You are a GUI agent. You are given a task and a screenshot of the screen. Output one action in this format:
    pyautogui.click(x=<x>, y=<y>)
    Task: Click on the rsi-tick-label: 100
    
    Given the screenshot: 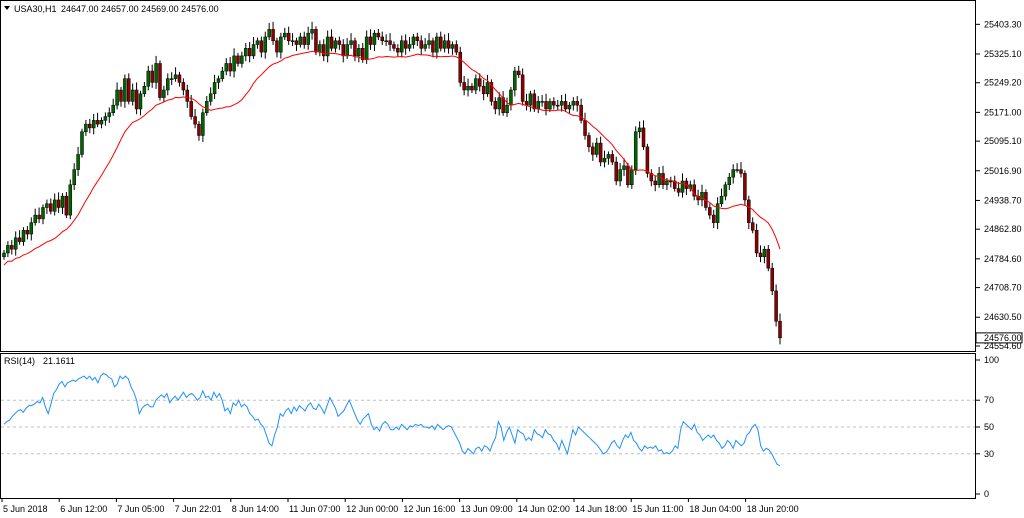 What is the action you would take?
    pyautogui.click(x=991, y=360)
    